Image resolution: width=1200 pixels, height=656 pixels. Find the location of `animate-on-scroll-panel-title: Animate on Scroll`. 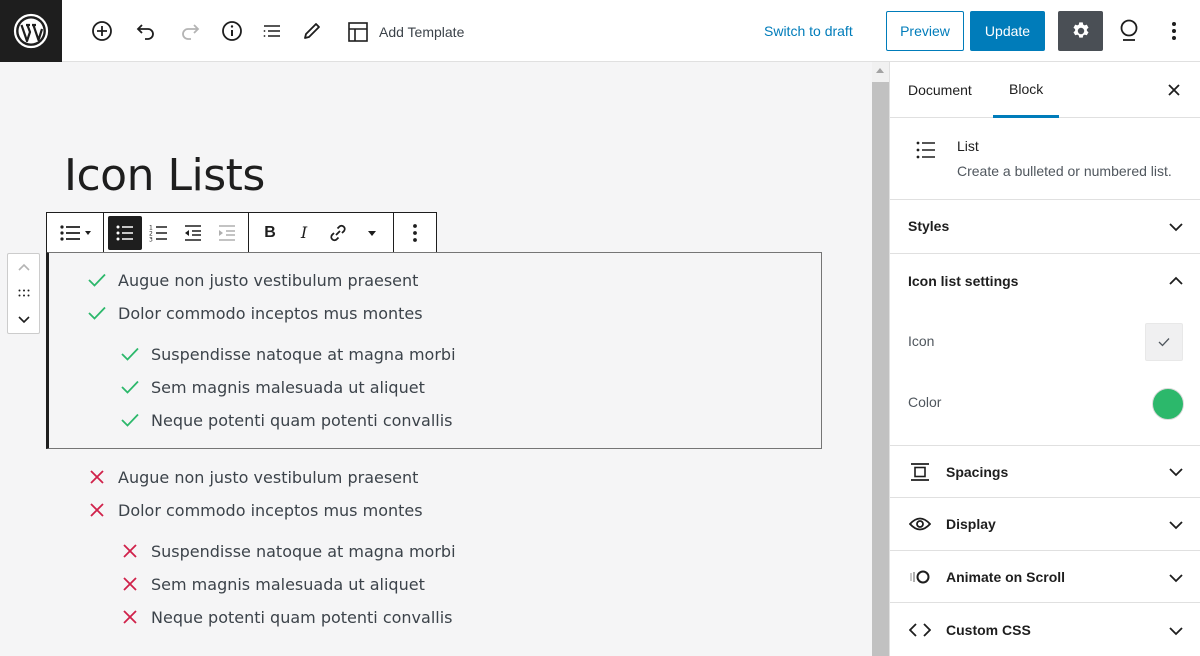

animate-on-scroll-panel-title: Animate on Scroll is located at coordinates (1006, 577).